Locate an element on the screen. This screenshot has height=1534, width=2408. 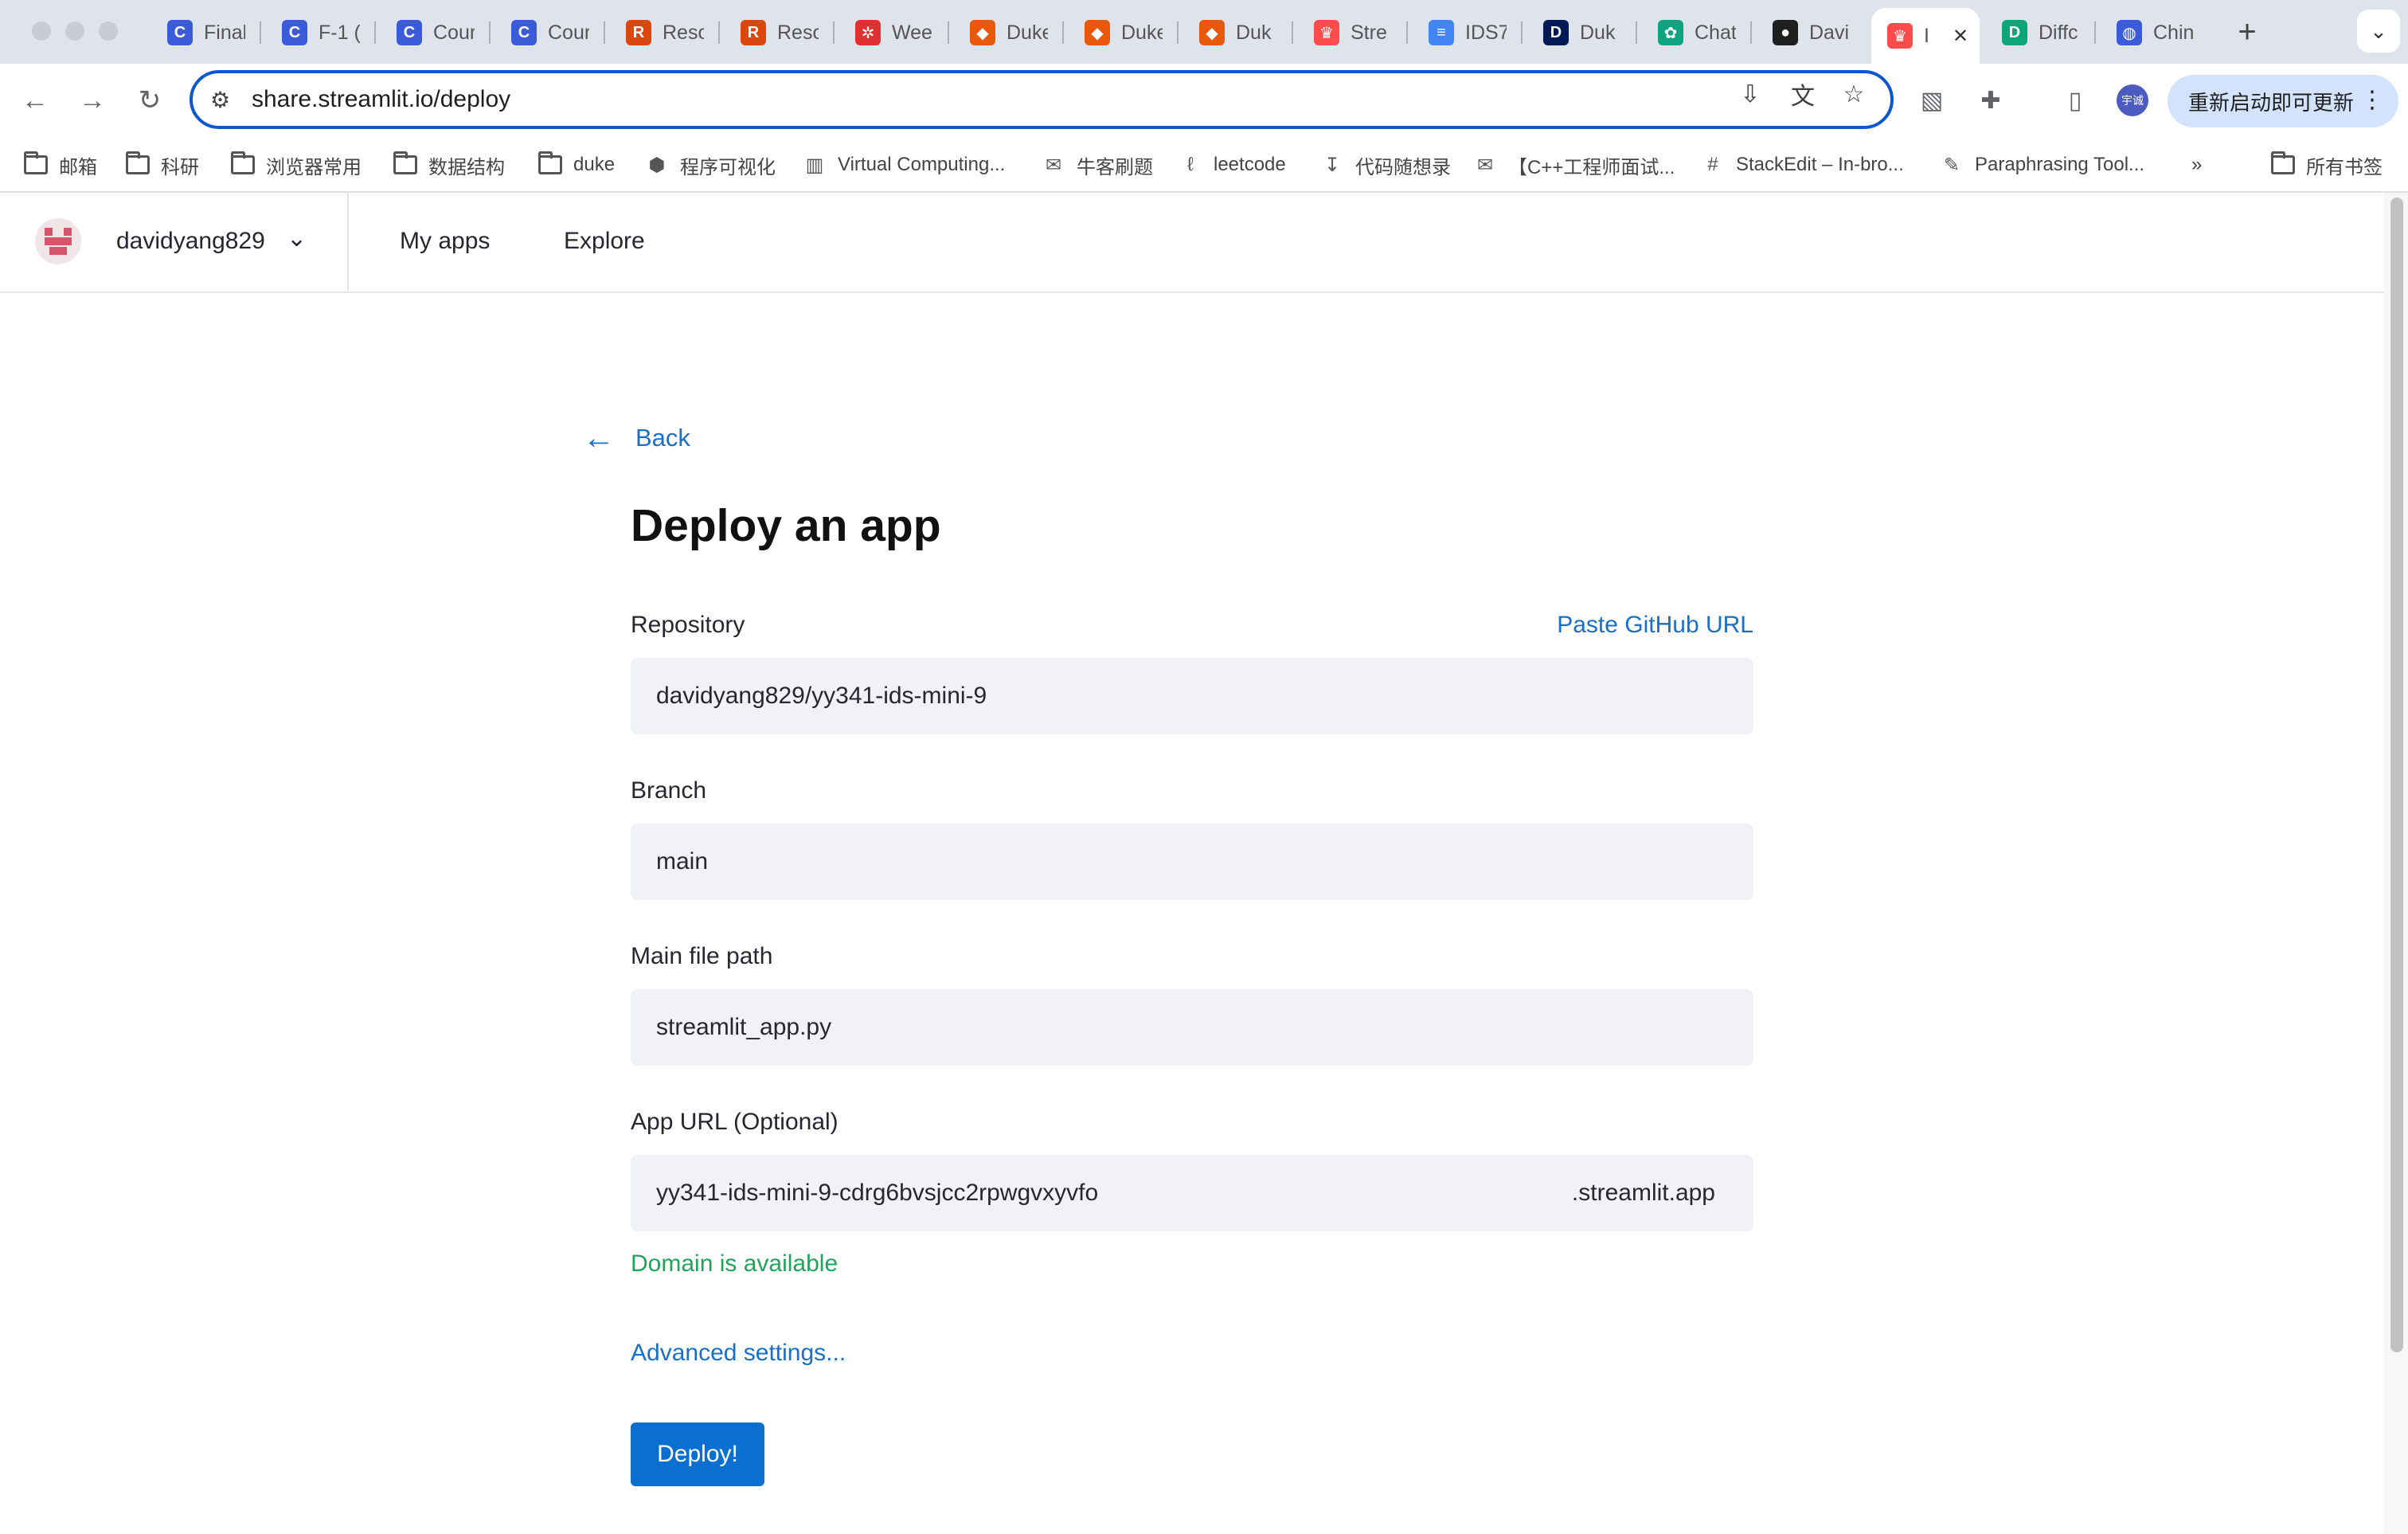
browser-tab: C F-1 ( is located at coordinates (317, 33).